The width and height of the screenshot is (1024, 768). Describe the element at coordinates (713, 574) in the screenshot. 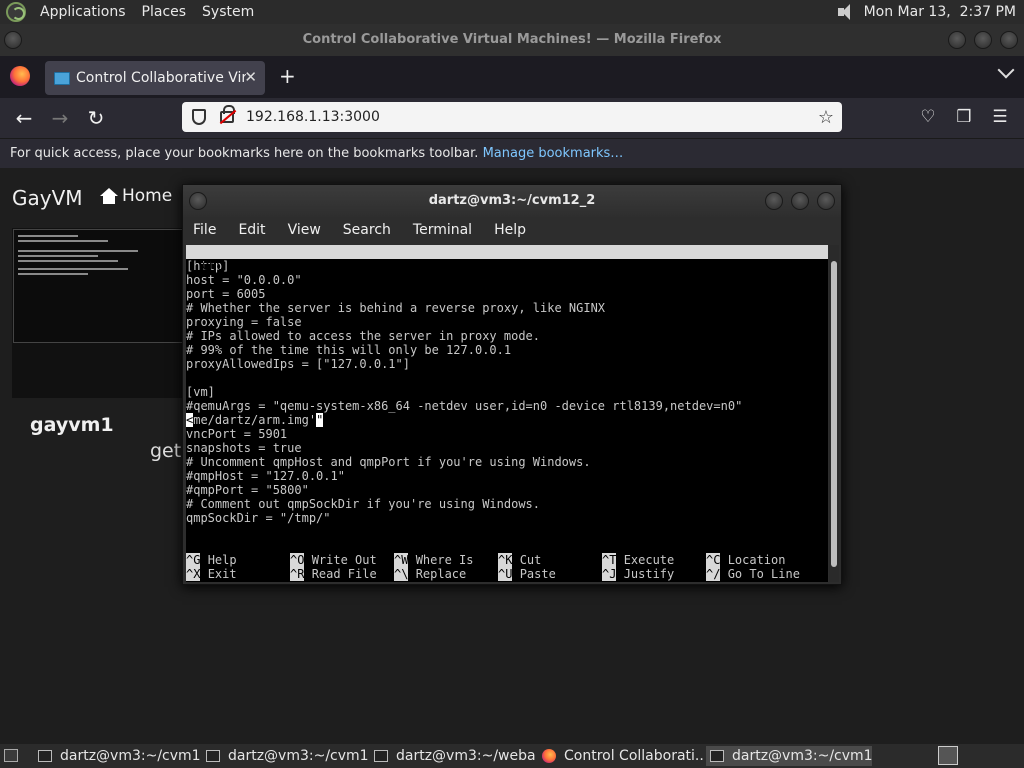

I see `shortcut-key: ^/` at that location.